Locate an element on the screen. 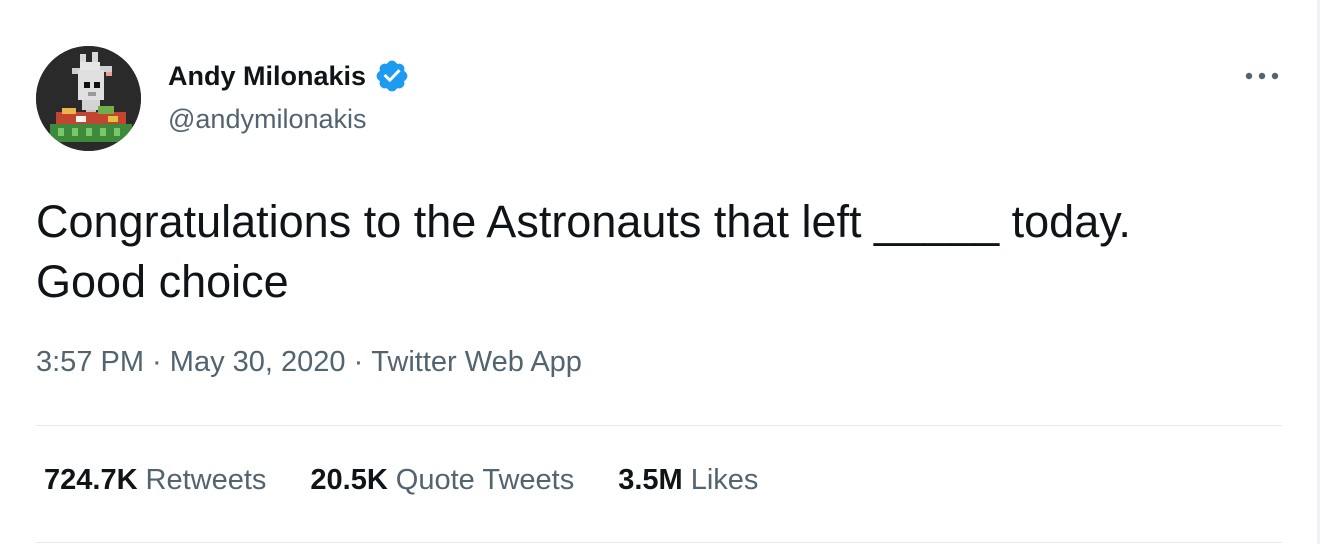 The image size is (1320, 544). avatar is located at coordinates (88, 98).